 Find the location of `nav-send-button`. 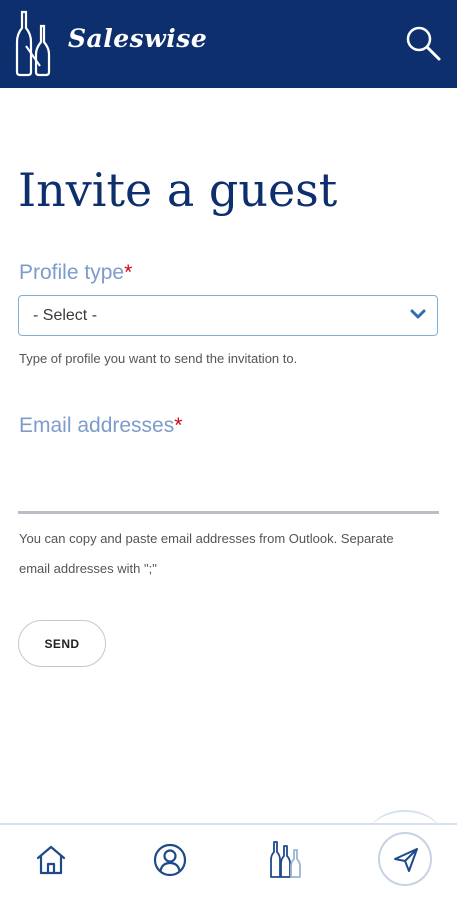

nav-send-button is located at coordinates (405, 859).